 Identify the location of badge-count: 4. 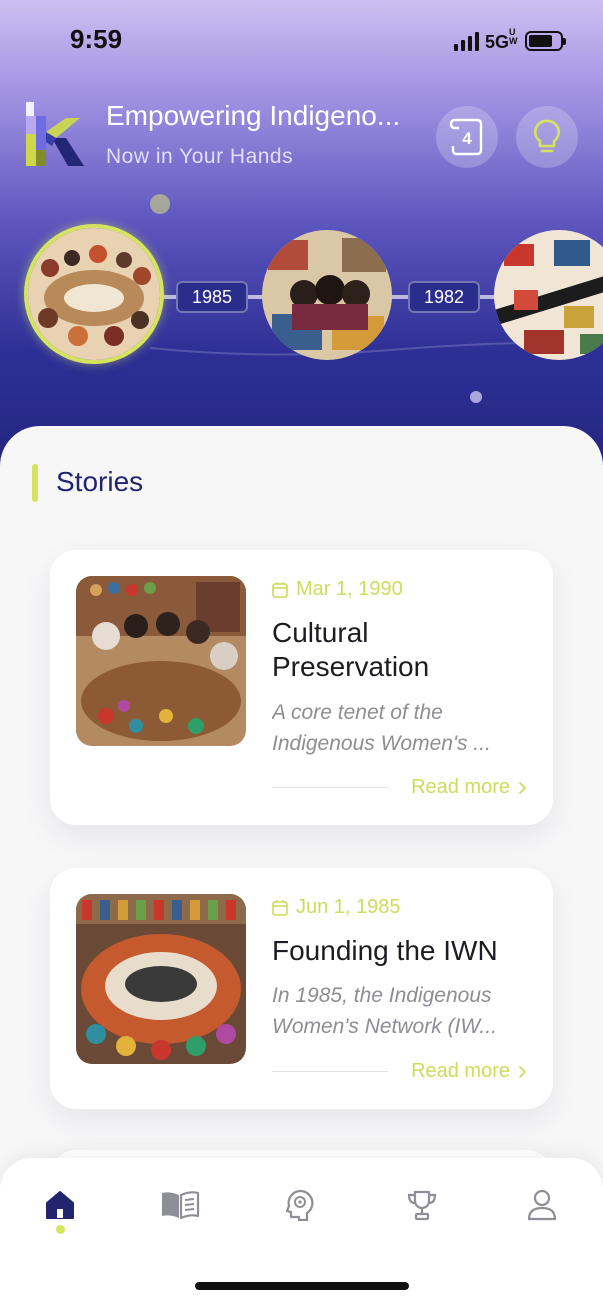
(467, 138).